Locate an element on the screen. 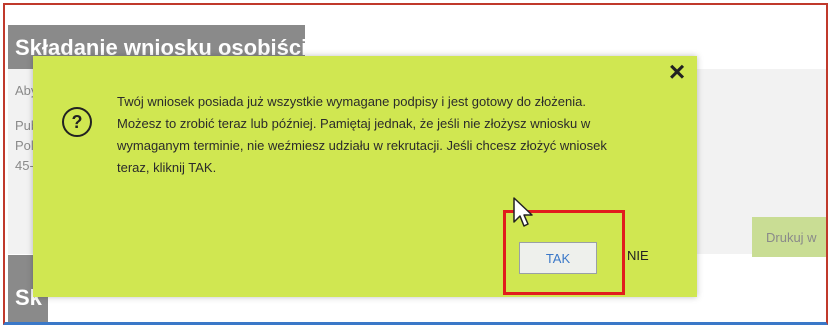  mouse-cursor-icon is located at coordinates (523, 212).